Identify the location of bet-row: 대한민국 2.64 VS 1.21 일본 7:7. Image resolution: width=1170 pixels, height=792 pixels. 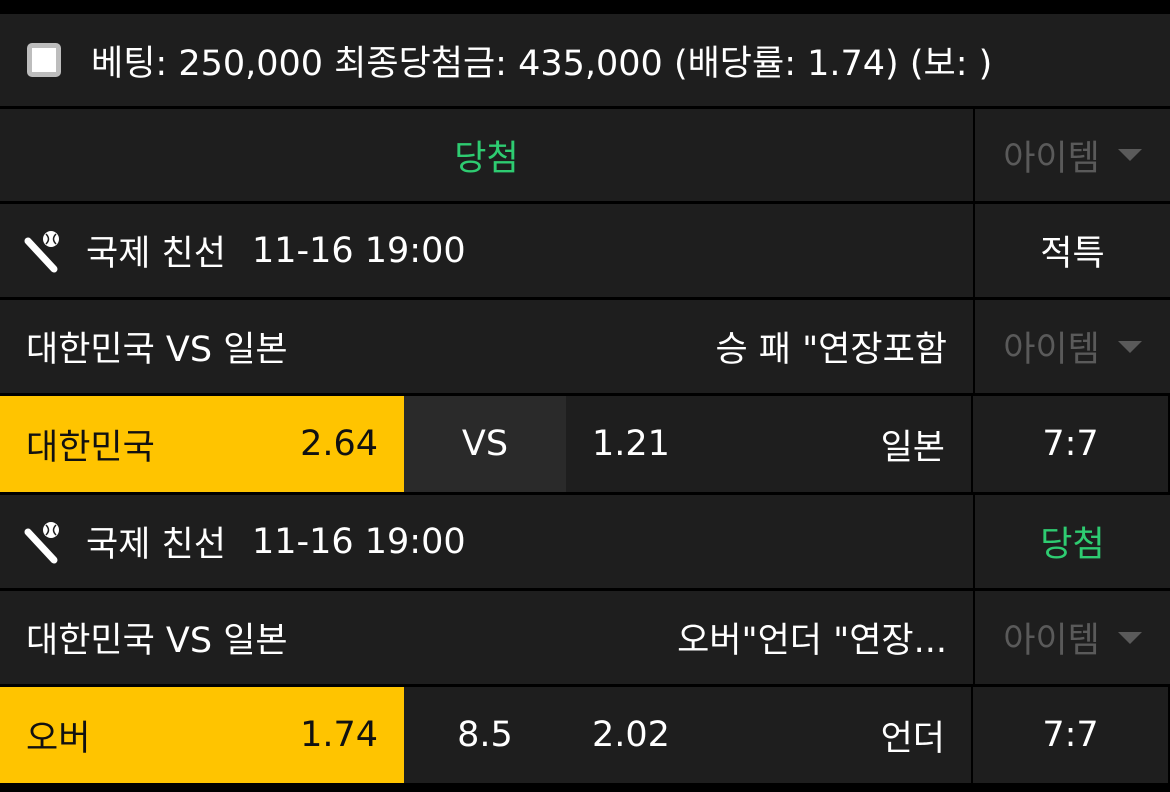
(585, 444).